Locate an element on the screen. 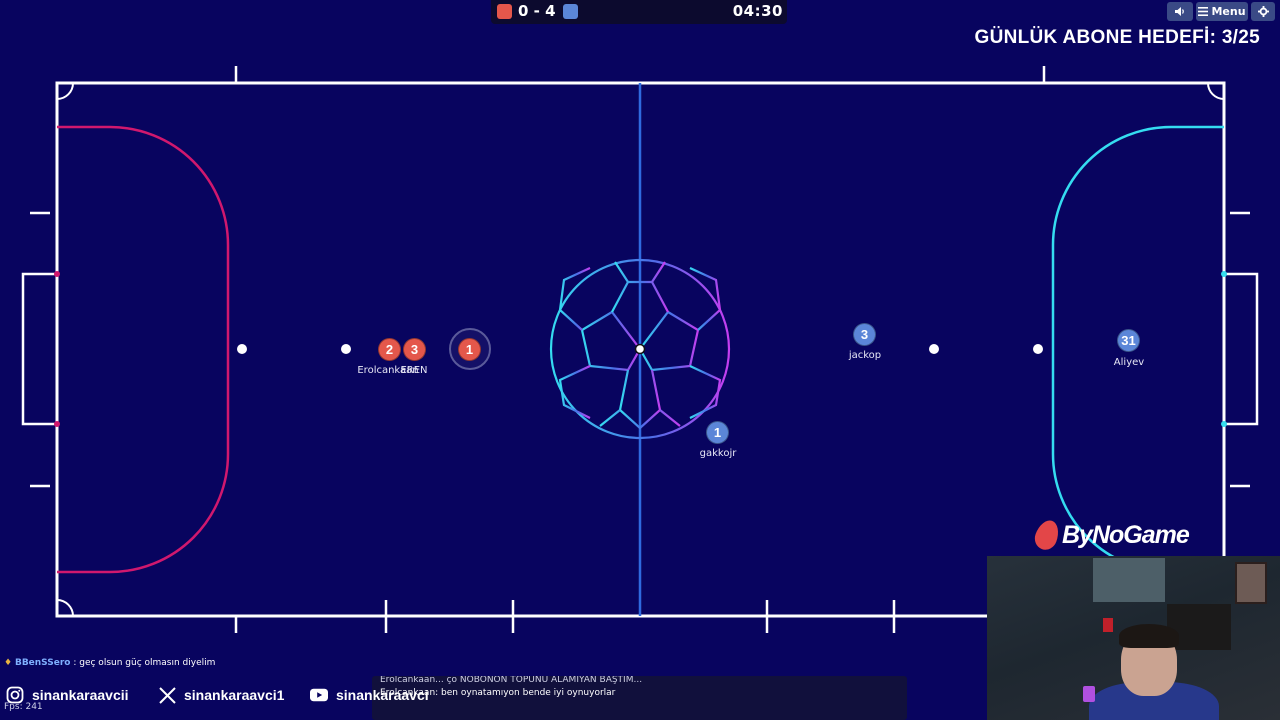 The width and height of the screenshot is (1280, 720). red-player-1: 1 is located at coordinates (469, 349).